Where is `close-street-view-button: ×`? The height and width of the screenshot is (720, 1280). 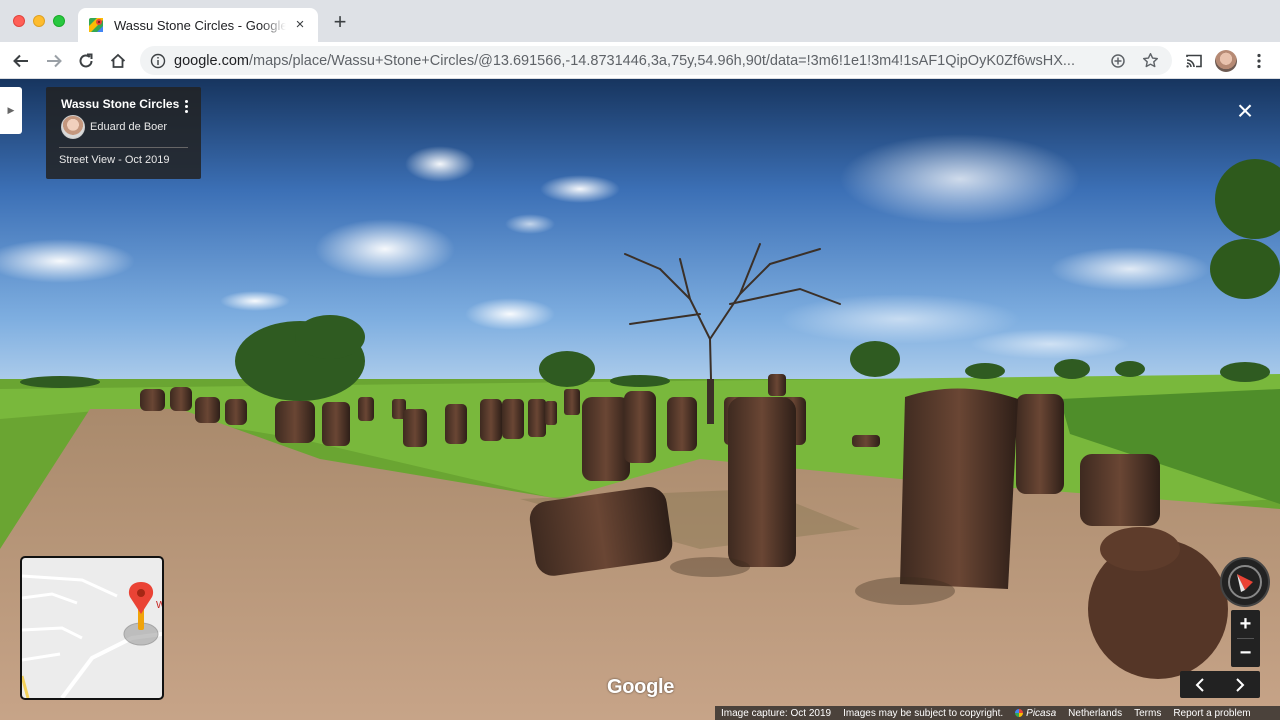
close-street-view-button: × is located at coordinates (1245, 111).